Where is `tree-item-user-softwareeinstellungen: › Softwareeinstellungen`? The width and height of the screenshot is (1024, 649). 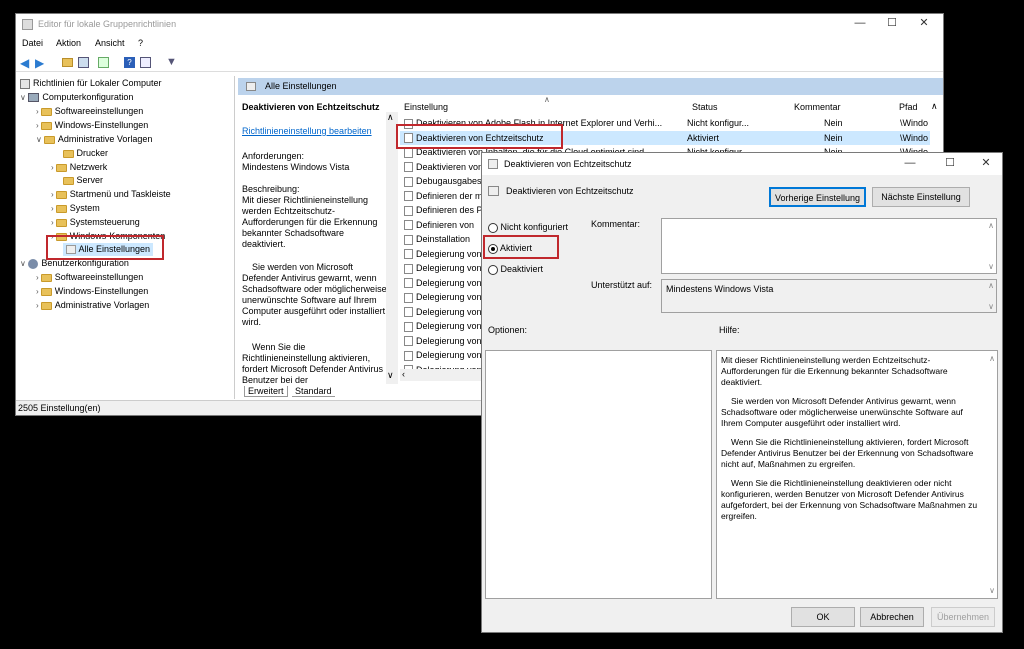 tree-item-user-softwareeinstellungen: › Softwareeinstellungen is located at coordinates (89, 277).